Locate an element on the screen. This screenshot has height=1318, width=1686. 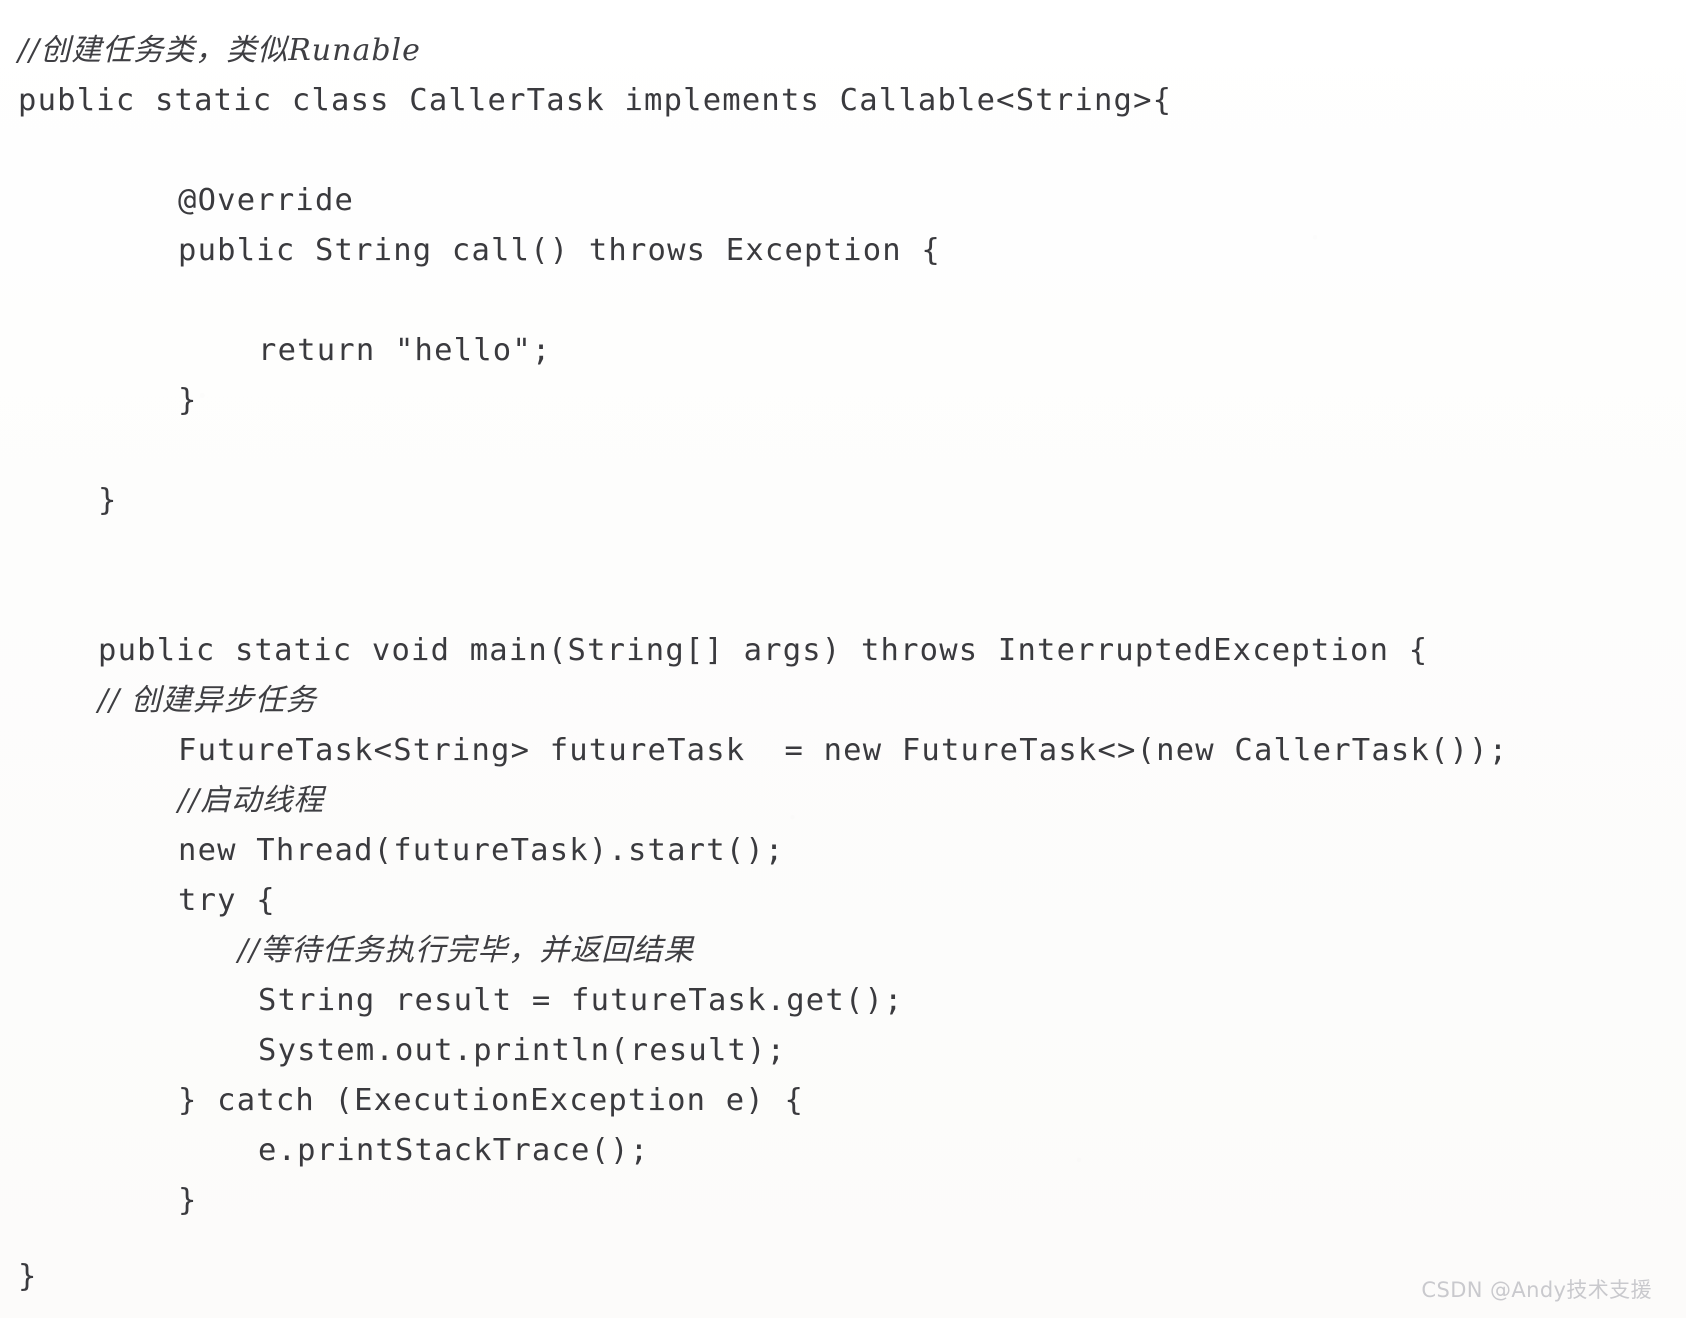
code-line: String result = futureTask.get(); is located at coordinates (581, 1000).